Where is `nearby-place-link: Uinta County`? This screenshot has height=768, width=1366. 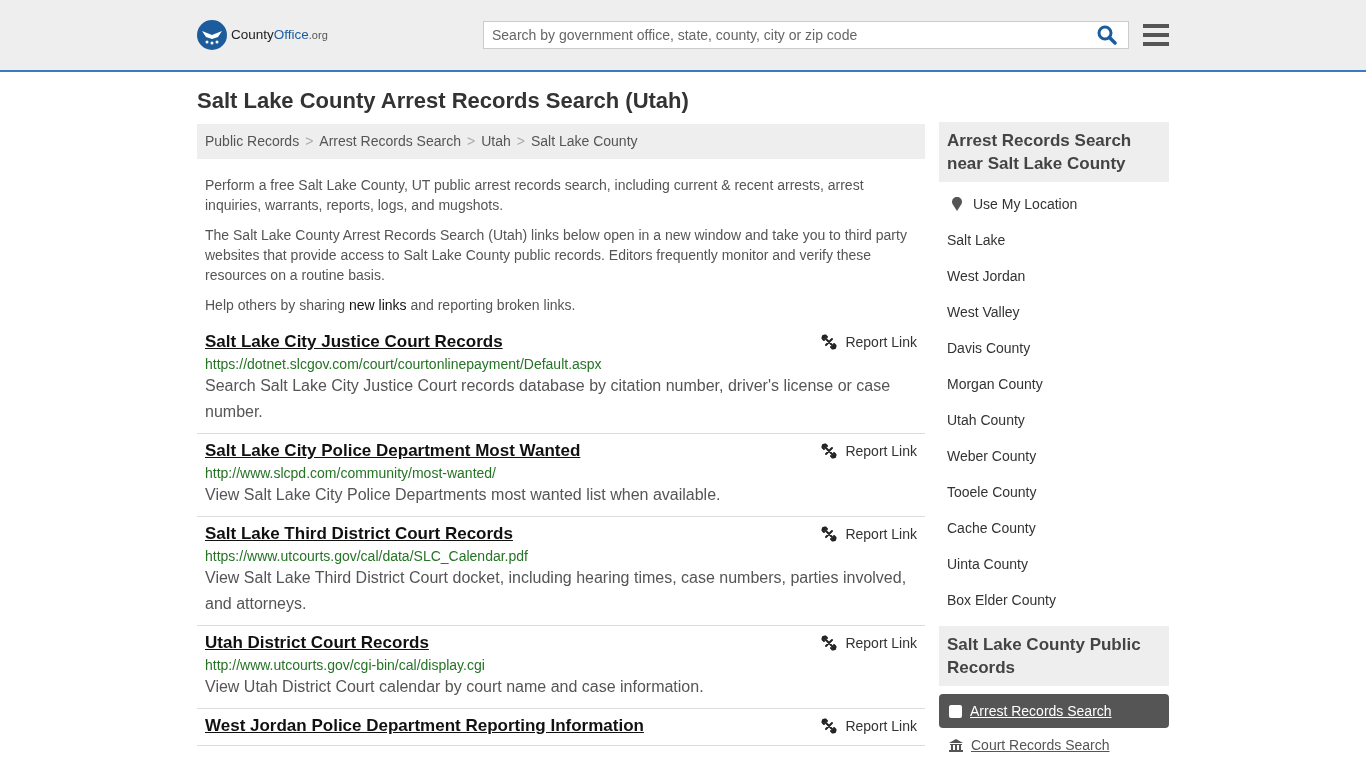 nearby-place-link: Uinta County is located at coordinates (987, 564).